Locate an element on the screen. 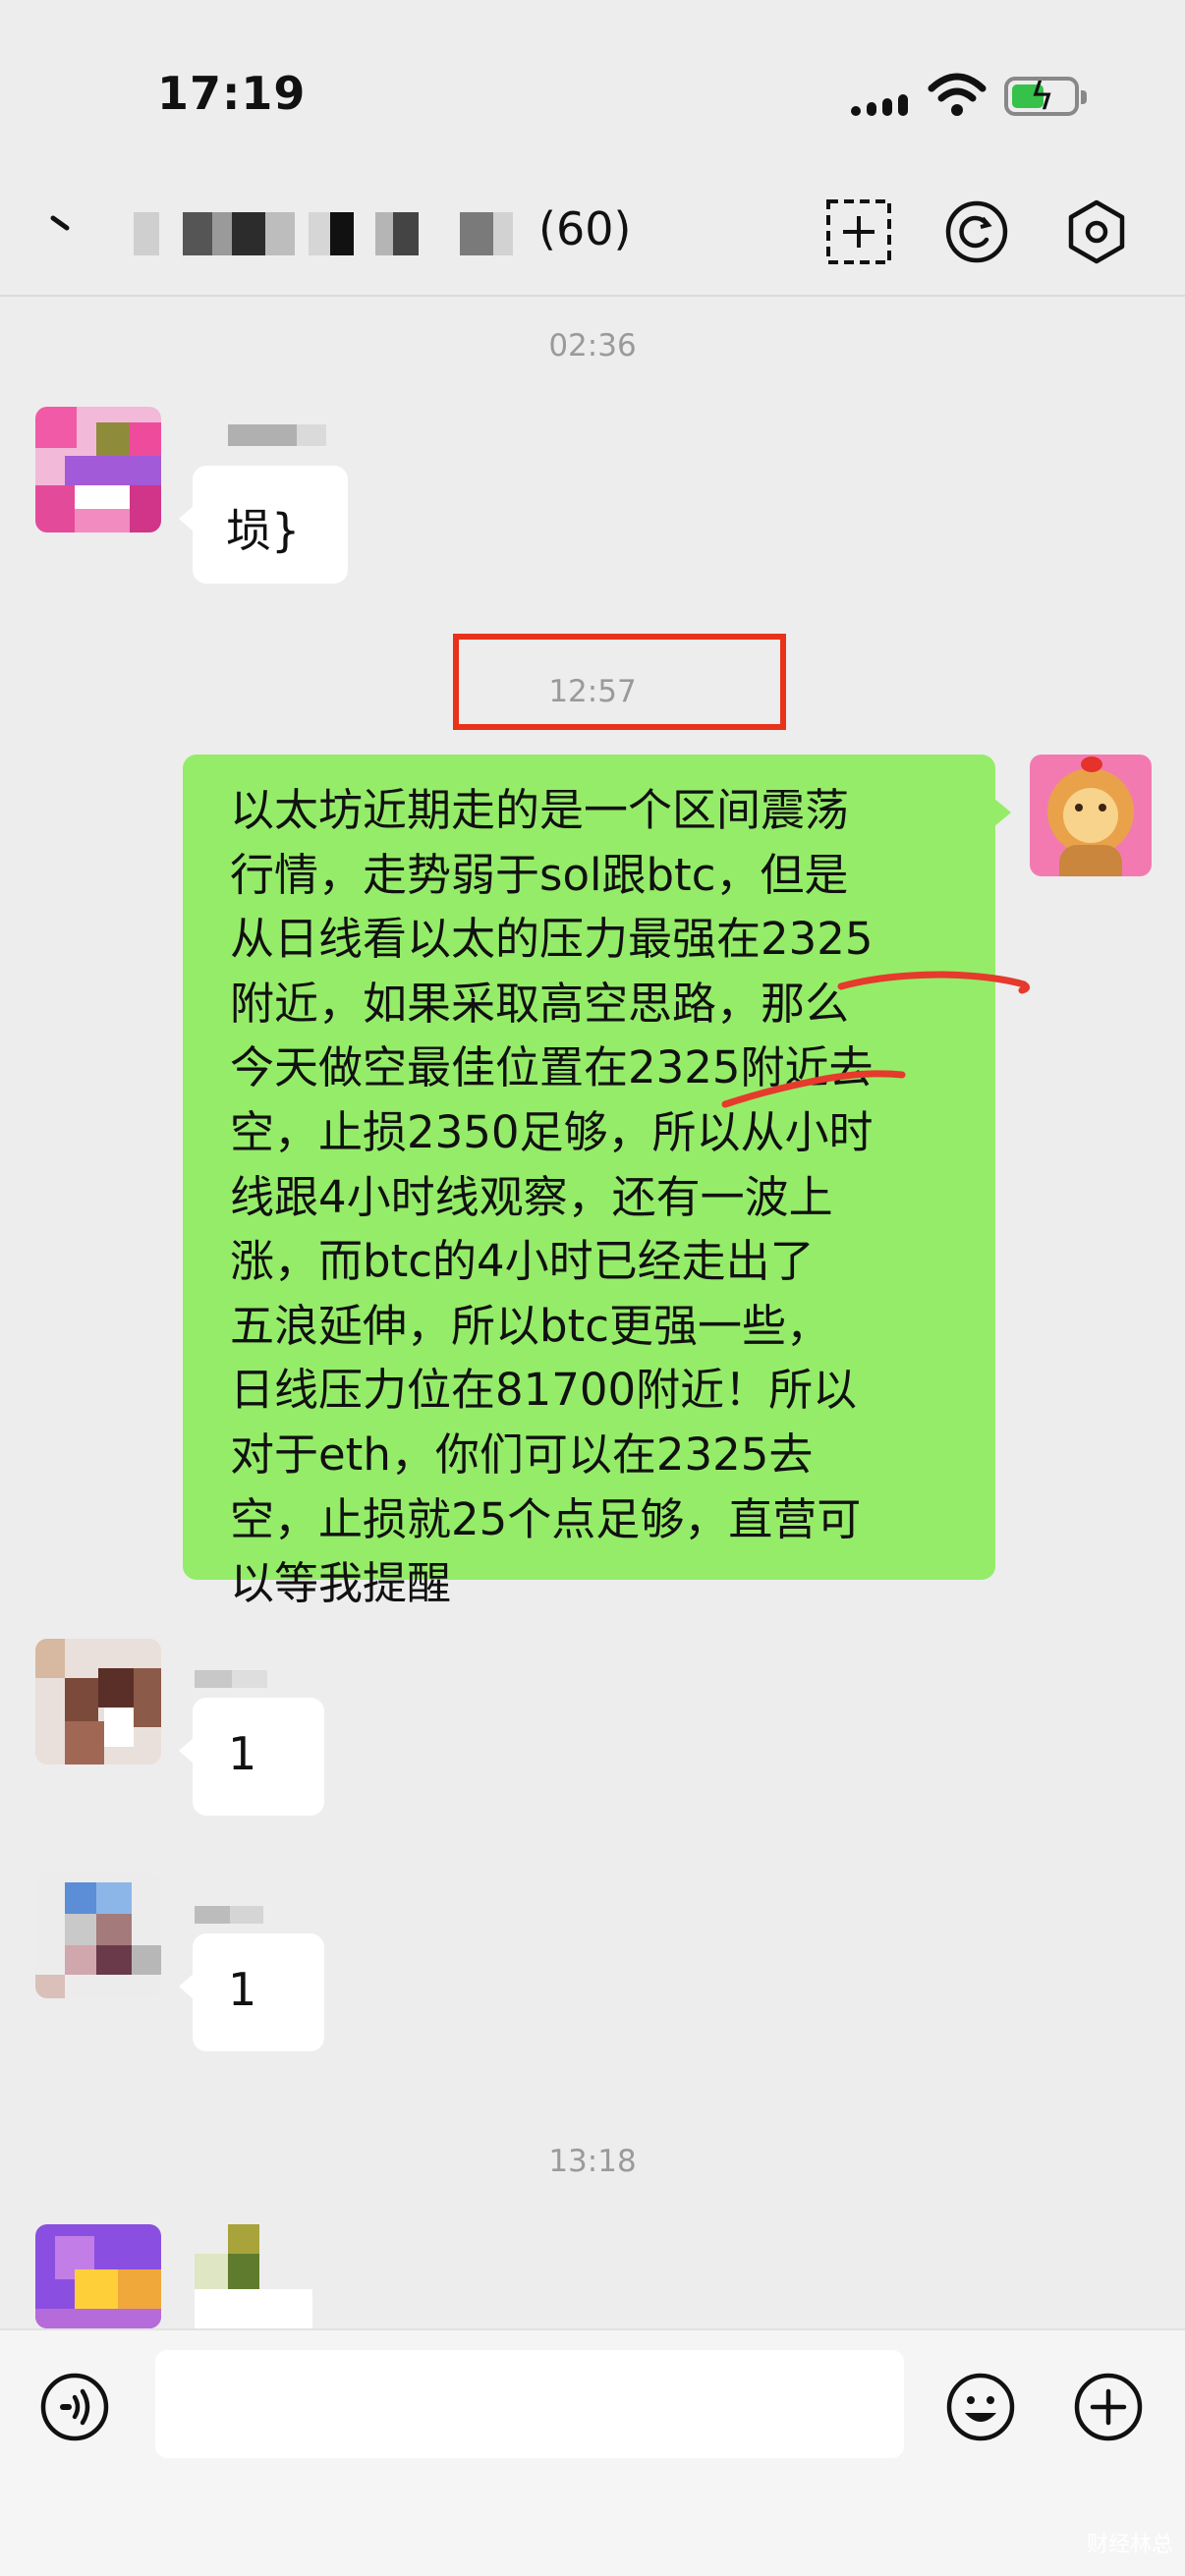 Image resolution: width=1185 pixels, height=2576 pixels. group-name-pixelated is located at coordinates (331, 233).